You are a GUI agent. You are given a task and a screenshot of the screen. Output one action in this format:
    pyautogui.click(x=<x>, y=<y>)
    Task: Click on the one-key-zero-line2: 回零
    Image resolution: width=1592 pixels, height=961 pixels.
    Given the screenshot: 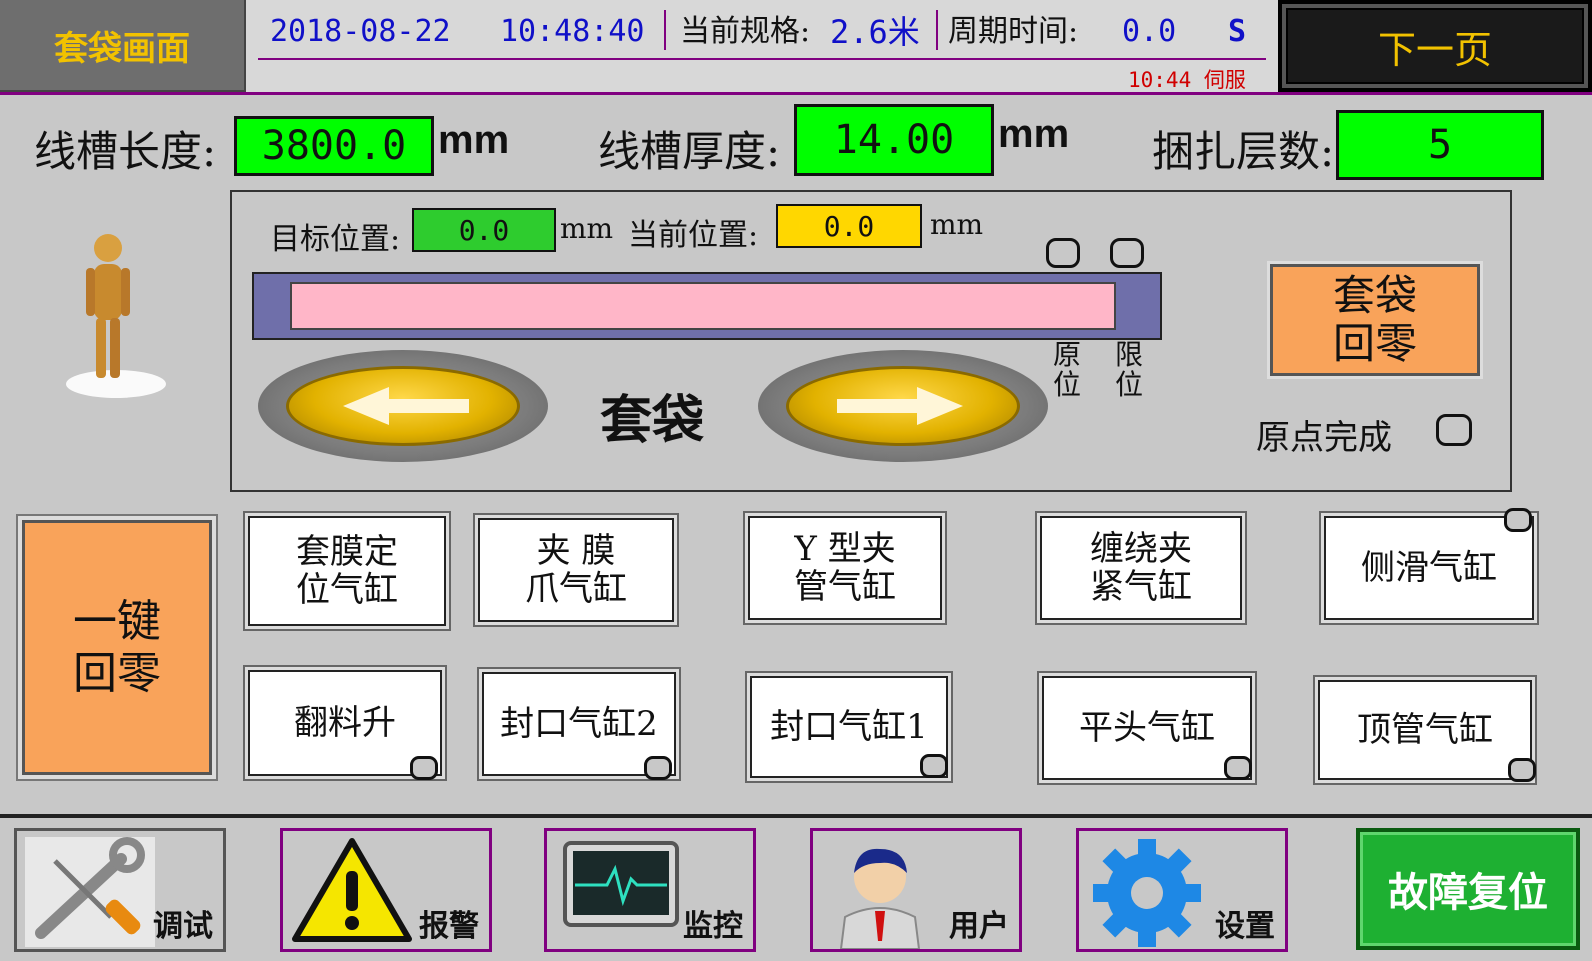 What is the action you would take?
    pyautogui.click(x=117, y=673)
    